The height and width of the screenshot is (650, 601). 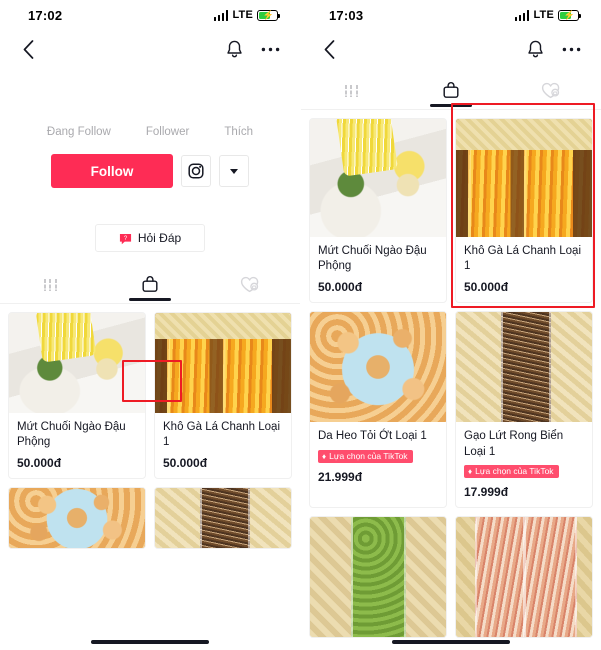 I want to click on qa-button: ? Hỏi Đáp, so click(x=150, y=238).